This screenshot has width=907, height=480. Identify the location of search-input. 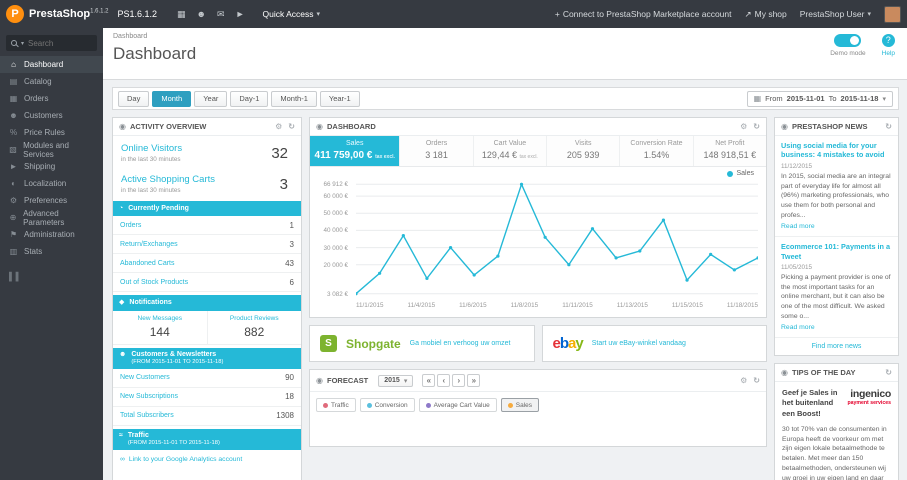
(57, 43).